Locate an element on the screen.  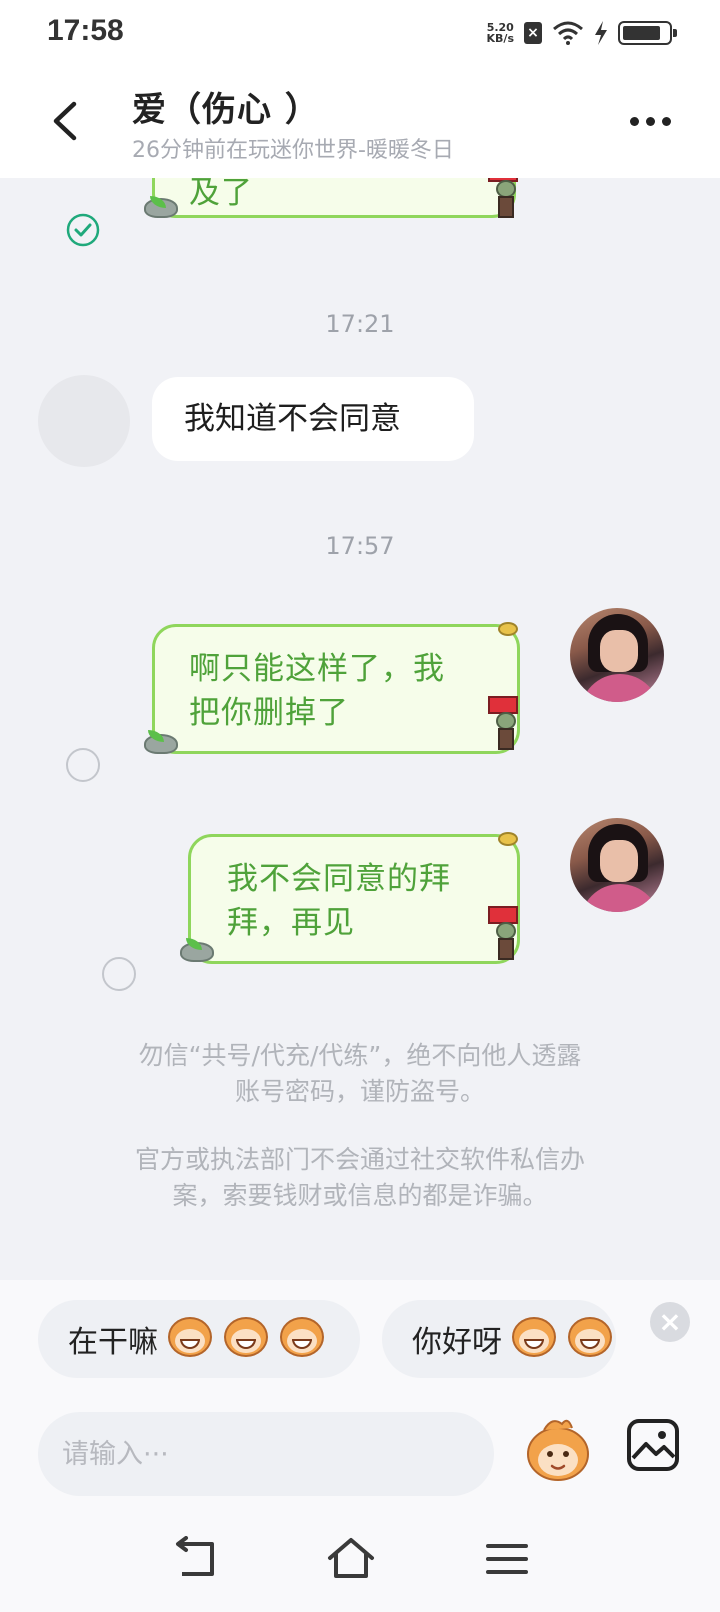
status-icons: 5.20 KB/s × is located at coordinates (582, 33).